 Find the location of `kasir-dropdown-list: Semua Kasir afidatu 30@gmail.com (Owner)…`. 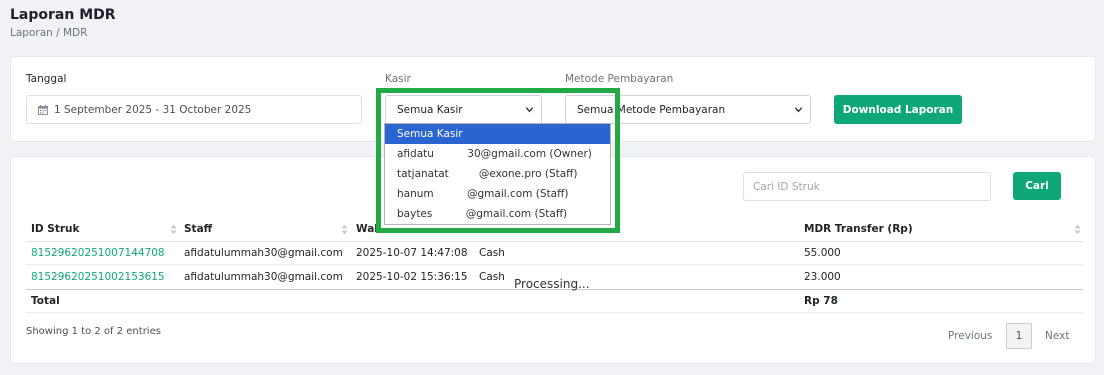

kasir-dropdown-list: Semua Kasir afidatu 30@gmail.com (Owner)… is located at coordinates (497, 174).